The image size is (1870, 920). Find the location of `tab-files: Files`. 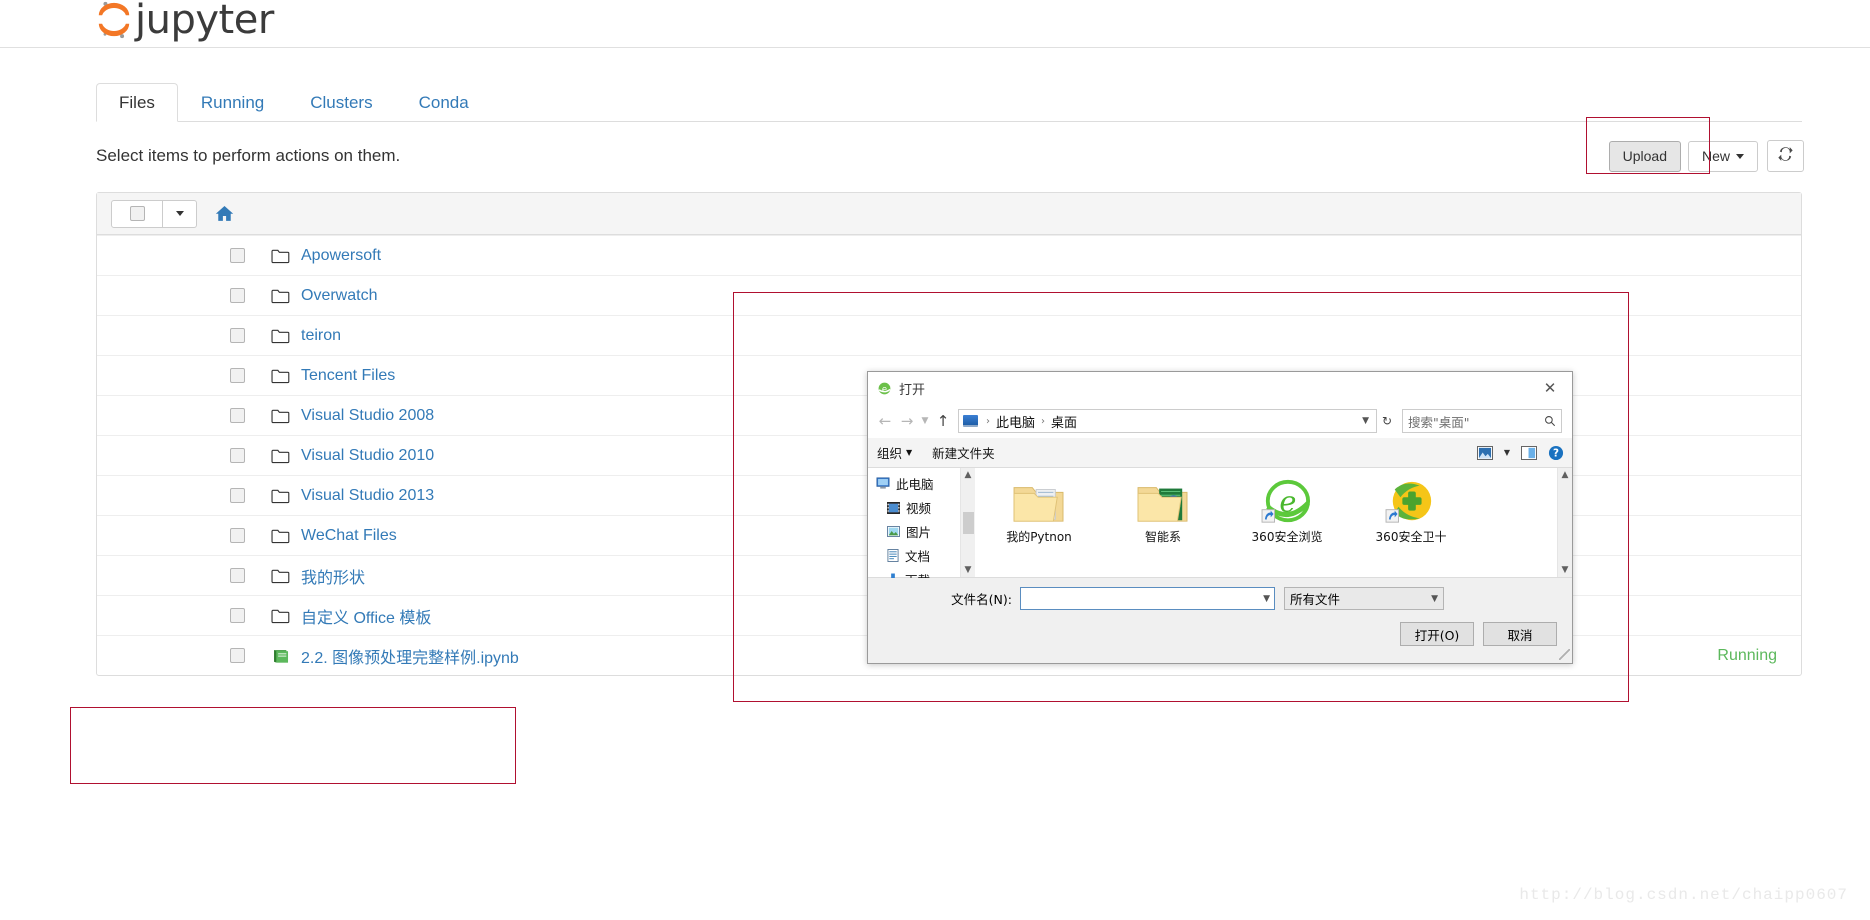

tab-files: Files is located at coordinates (137, 102).